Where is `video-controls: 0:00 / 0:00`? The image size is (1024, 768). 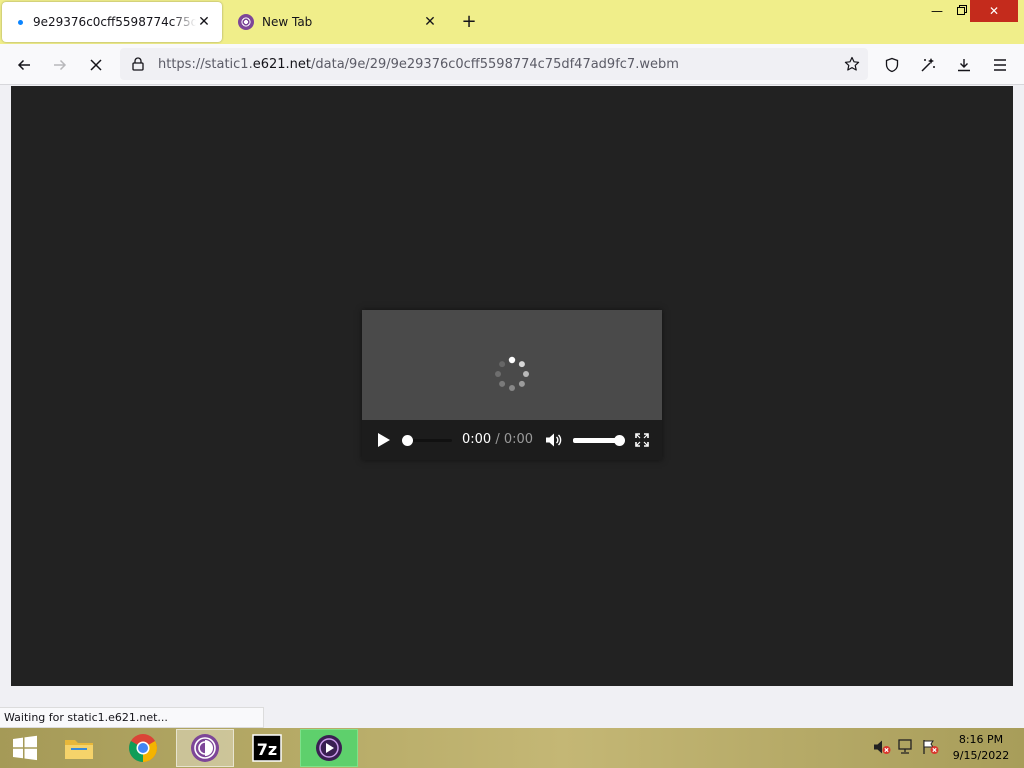 video-controls: 0:00 / 0:00 is located at coordinates (512, 440).